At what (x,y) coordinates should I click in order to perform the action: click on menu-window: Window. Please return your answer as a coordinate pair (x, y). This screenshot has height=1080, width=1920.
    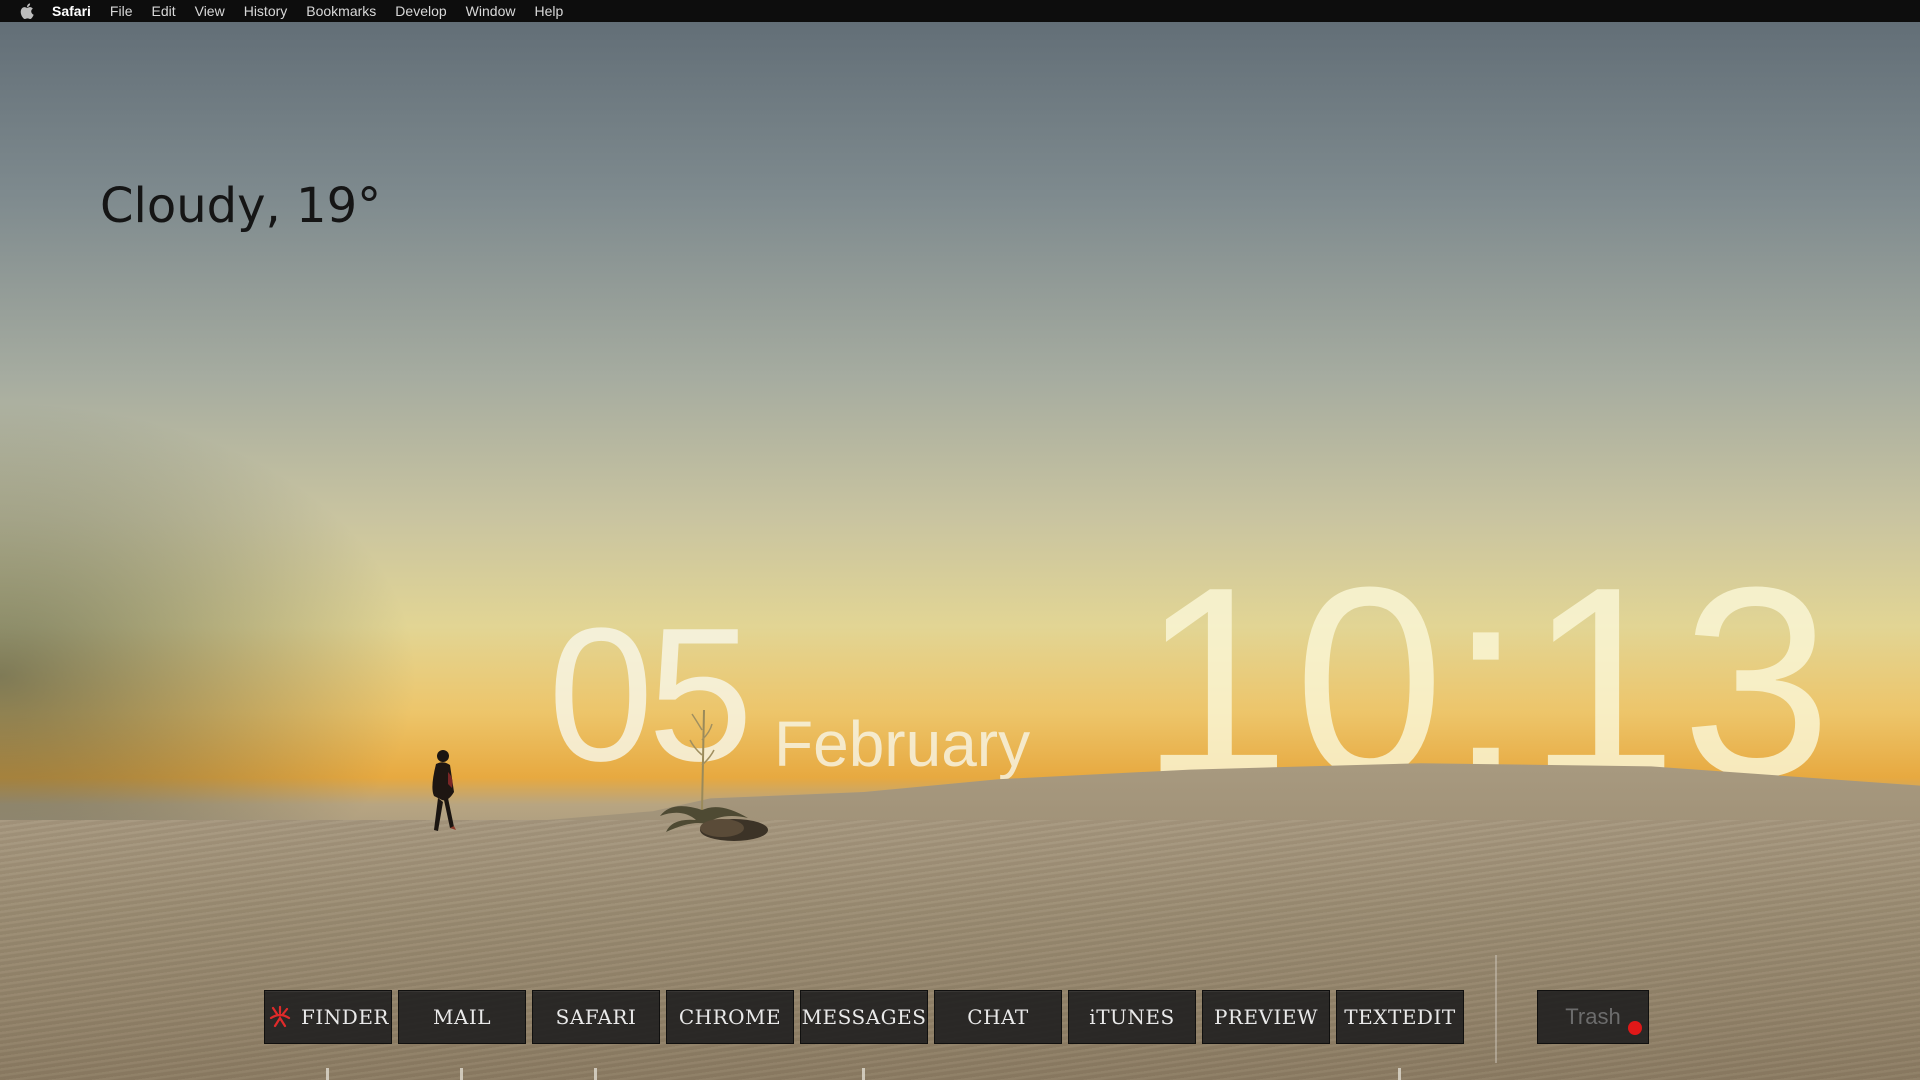
    Looking at the image, I should click on (491, 11).